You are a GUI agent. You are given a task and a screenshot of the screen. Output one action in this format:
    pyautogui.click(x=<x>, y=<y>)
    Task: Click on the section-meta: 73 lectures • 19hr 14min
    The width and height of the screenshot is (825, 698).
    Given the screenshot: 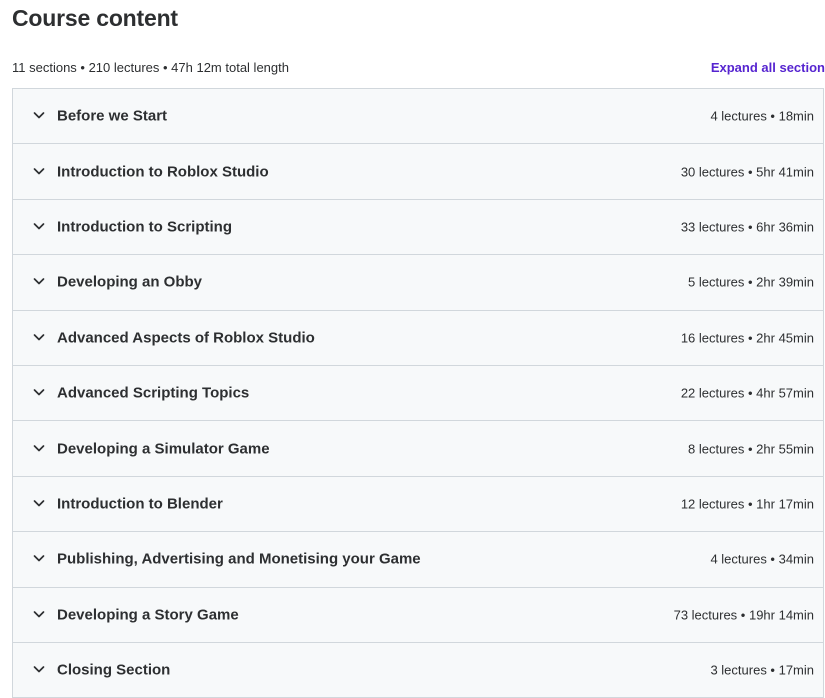 What is the action you would take?
    pyautogui.click(x=743, y=615)
    